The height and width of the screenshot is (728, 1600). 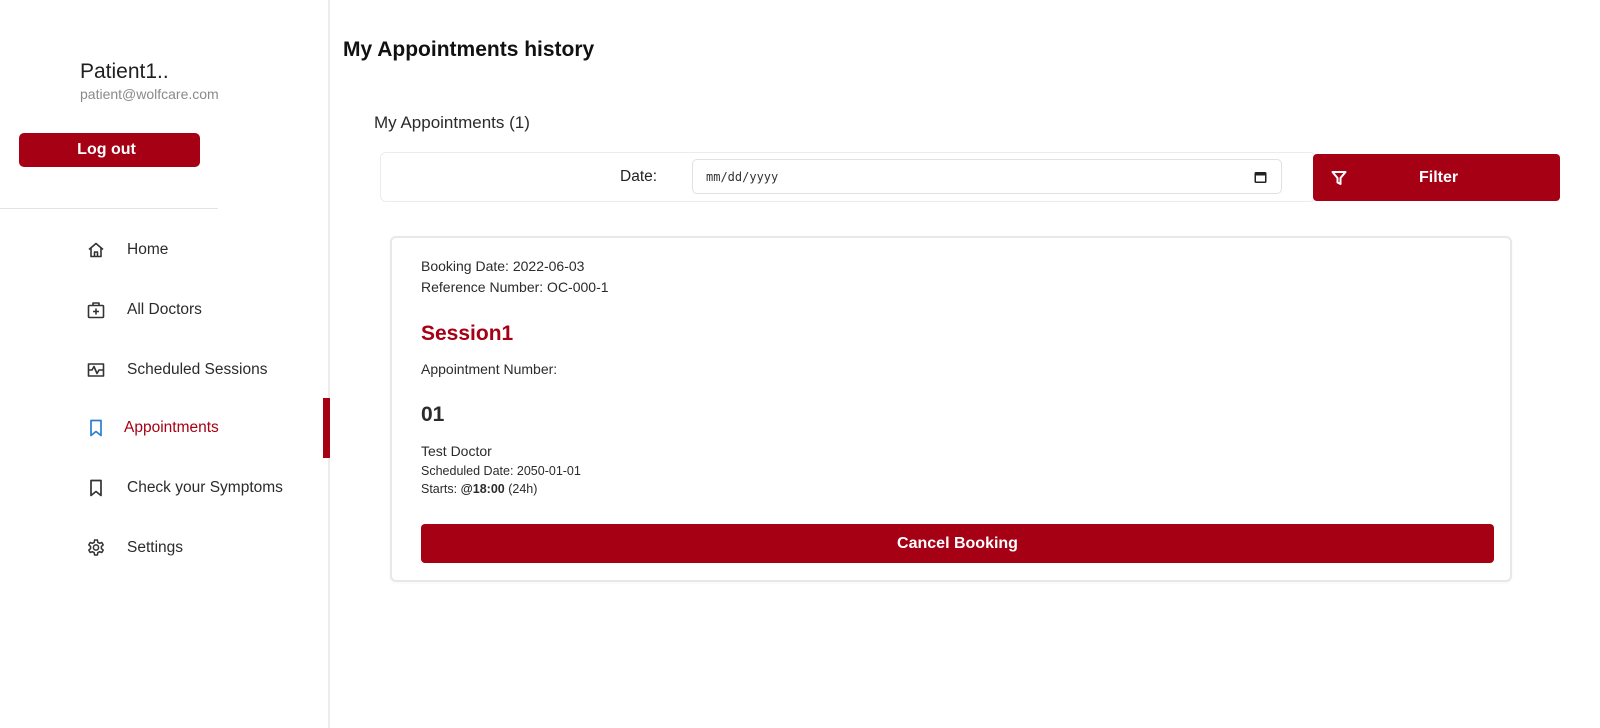 I want to click on sidebar-item-settings: Settings, so click(x=165, y=548).